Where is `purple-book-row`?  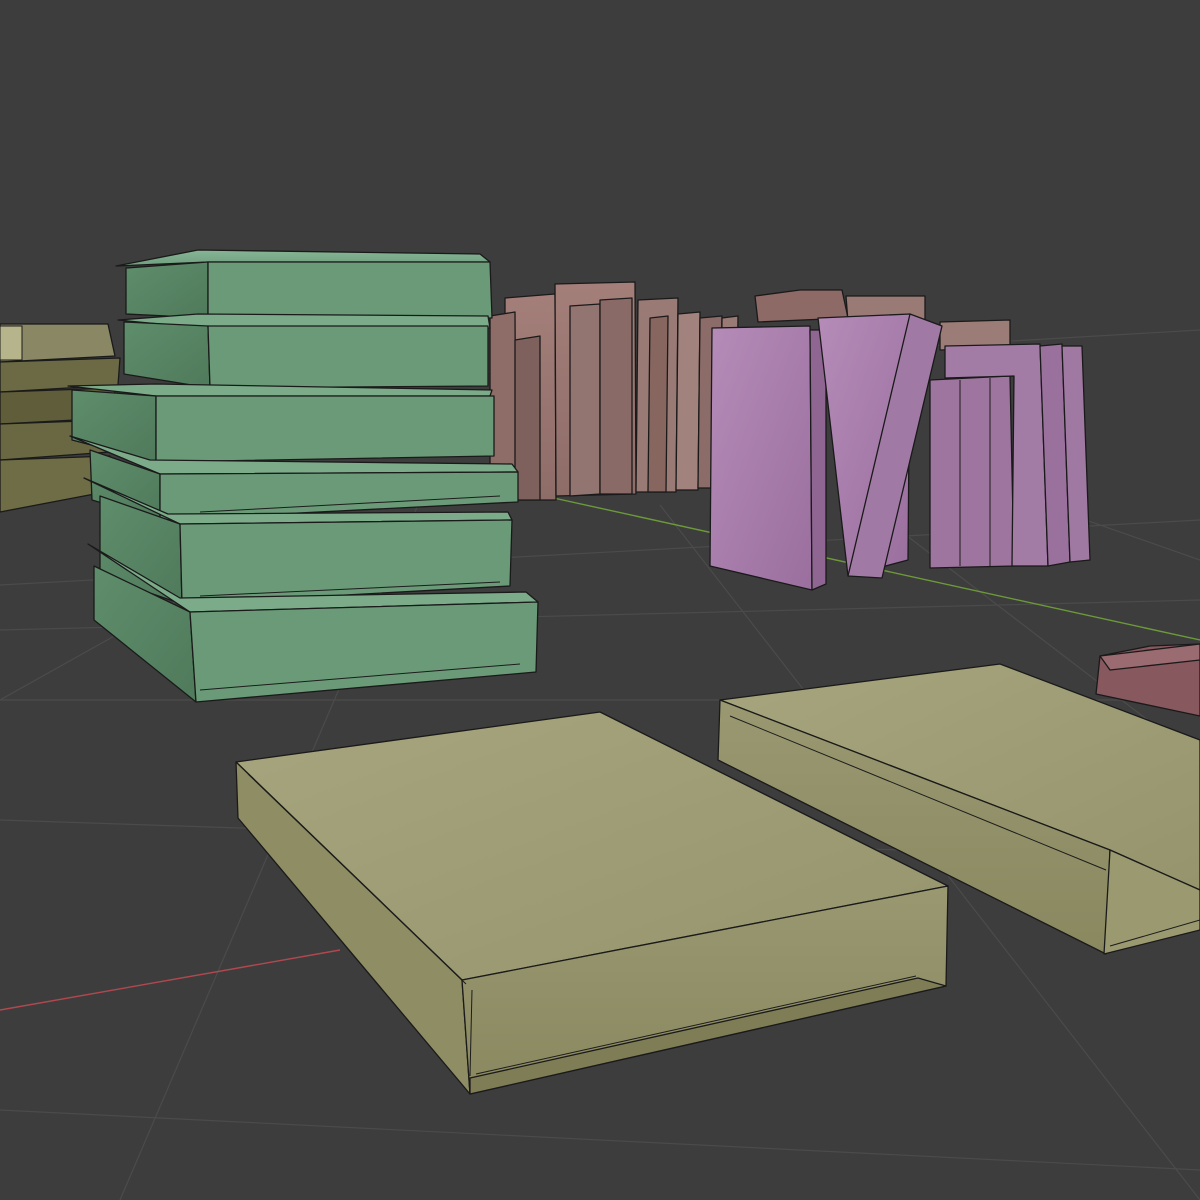 purple-book-row is located at coordinates (900, 452).